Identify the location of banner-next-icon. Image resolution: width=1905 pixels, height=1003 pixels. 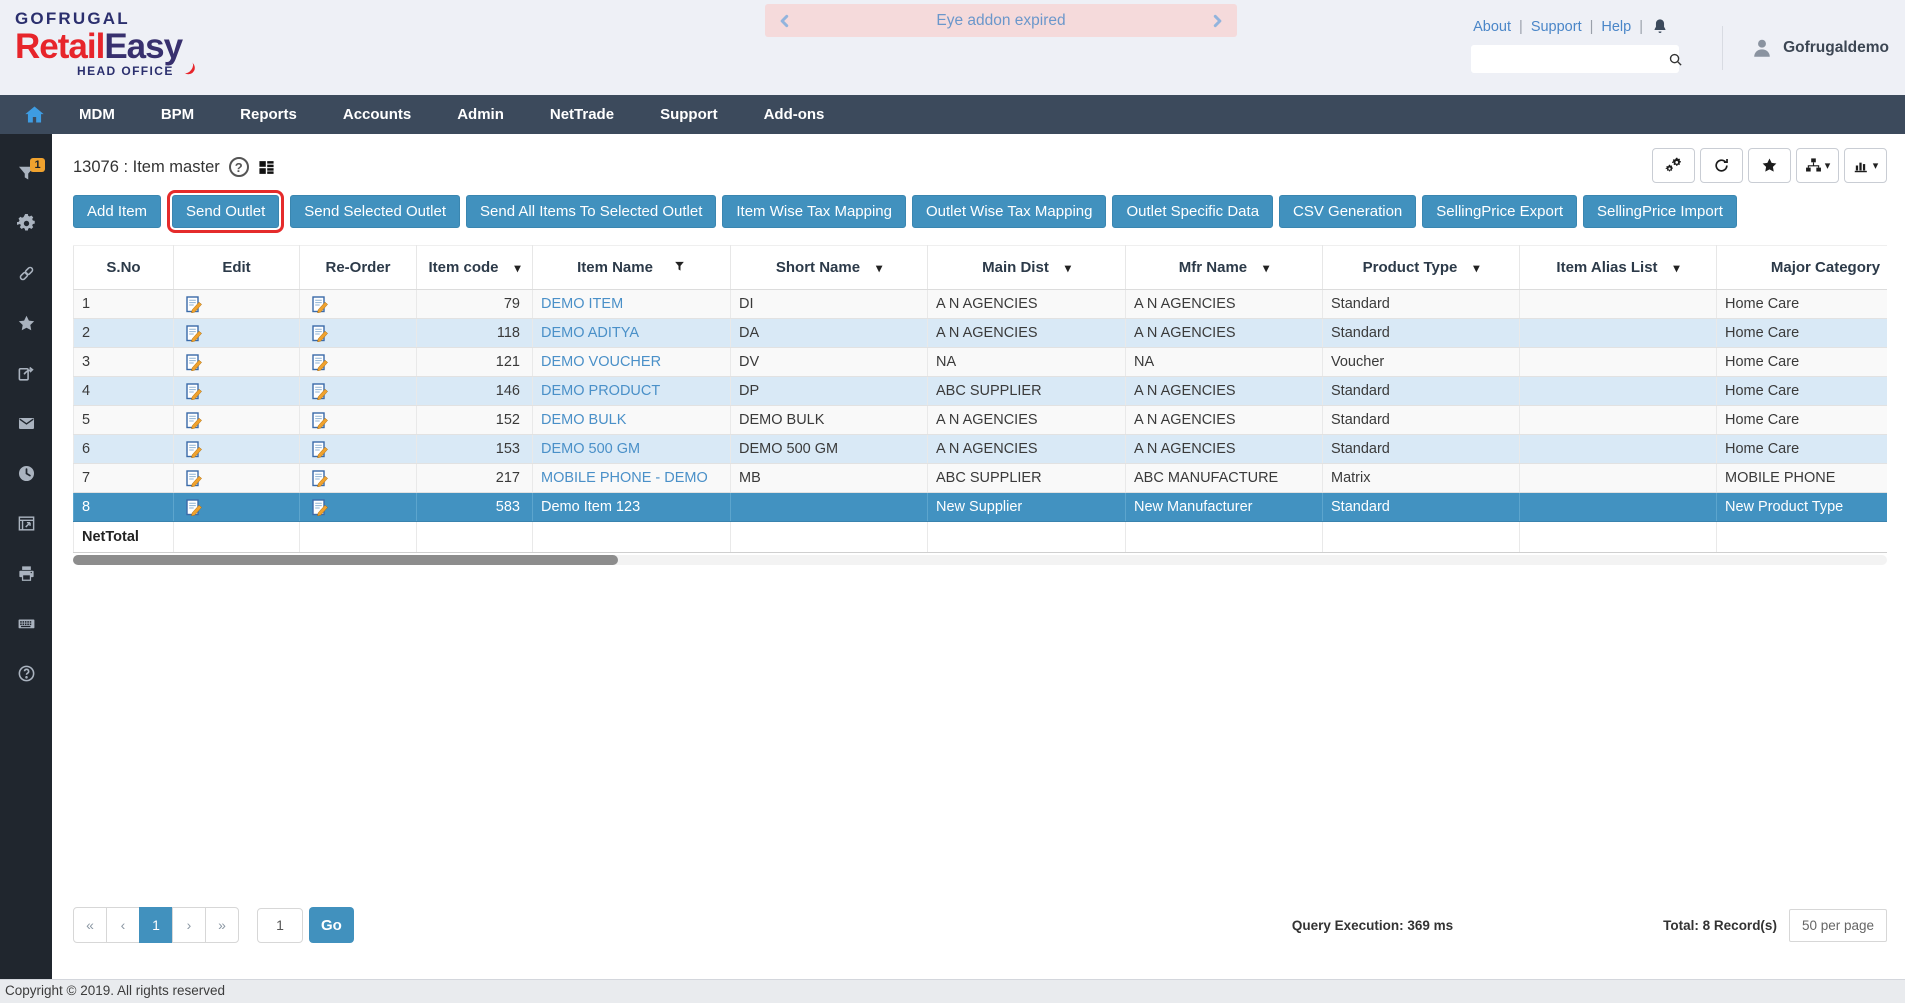
(1217, 21).